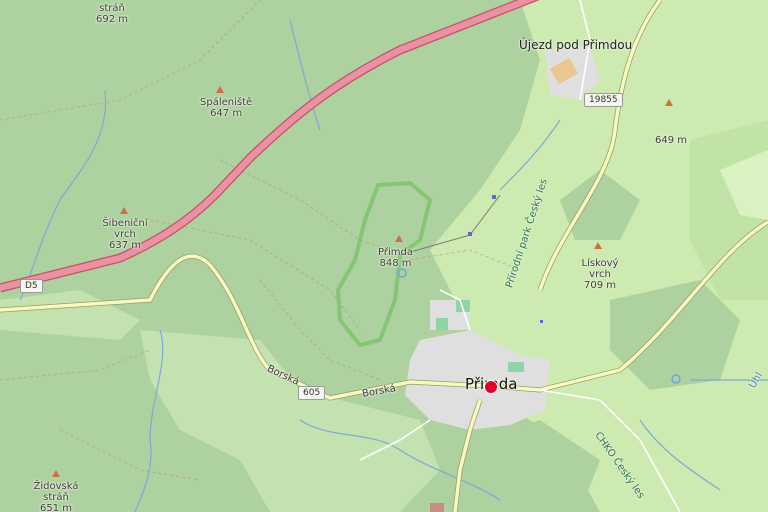 This screenshot has height=512, width=768. What do you see at coordinates (576, 45) in the screenshot?
I see `place-label-ujezd: Újezd pod Přimdou` at bounding box center [576, 45].